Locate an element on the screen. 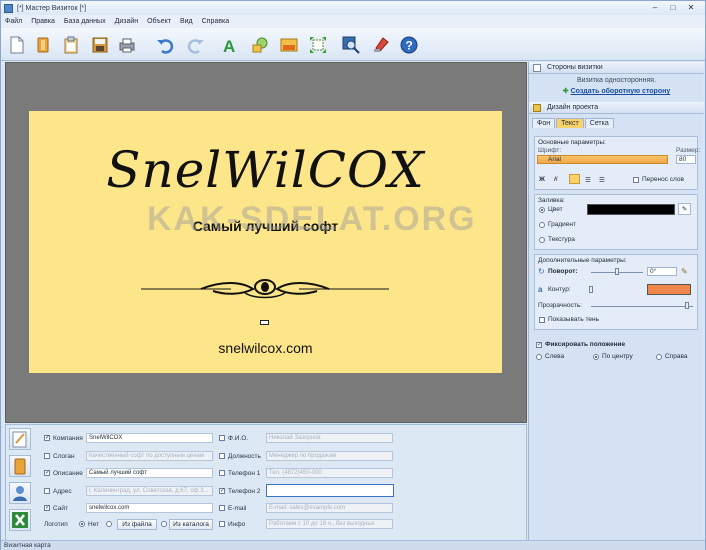  image-icon is located at coordinates (289, 45).